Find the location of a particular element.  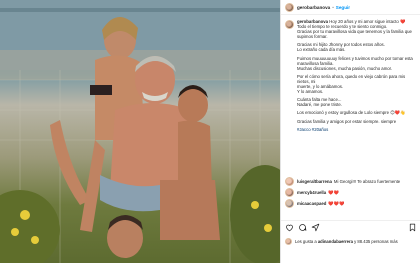

heart-outline-icon is located at coordinates (289, 227).